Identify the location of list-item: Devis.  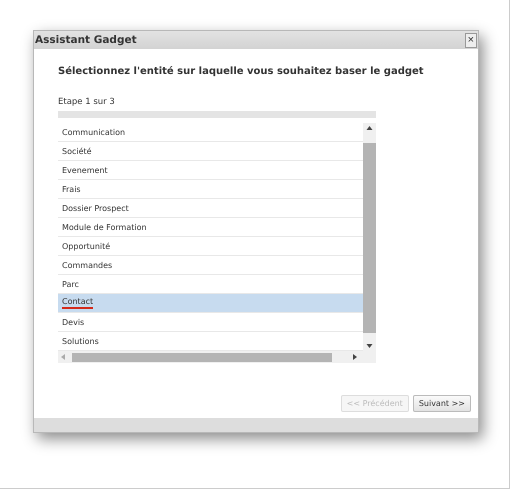
(210, 322).